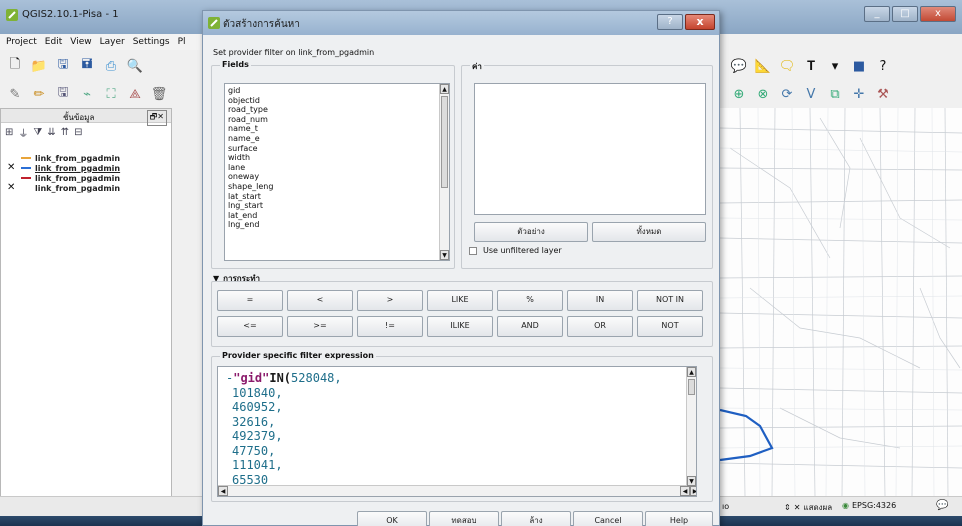 The width and height of the screenshot is (962, 526). What do you see at coordinates (905, 14) in the screenshot?
I see `maximize-button: □` at bounding box center [905, 14].